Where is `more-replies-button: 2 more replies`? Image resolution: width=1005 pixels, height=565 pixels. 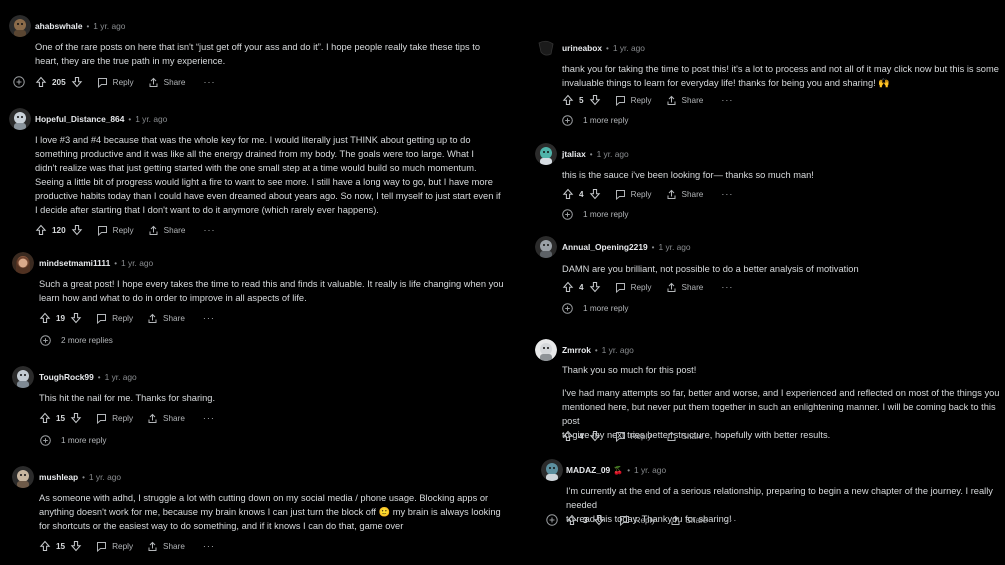
more-replies-button: 2 more replies is located at coordinates (76, 340).